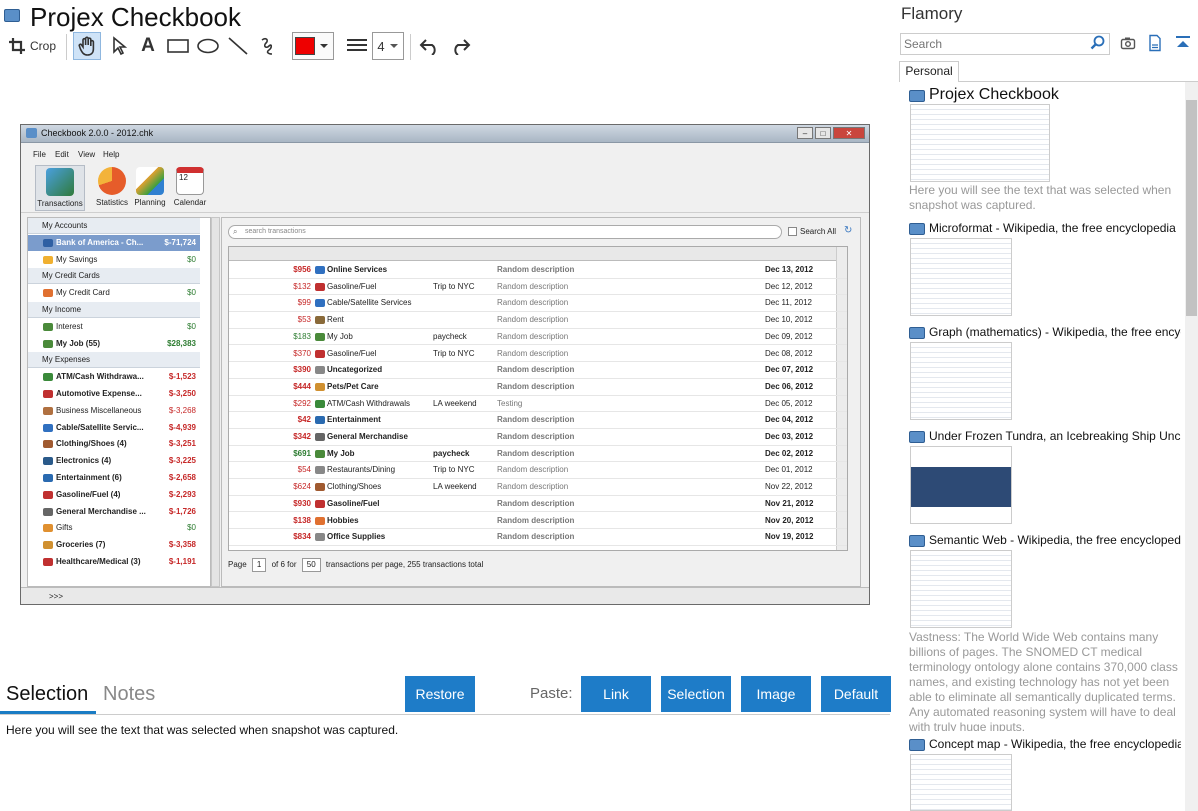  I want to click on transaction-date: Dec 12, 2012, so click(789, 286).